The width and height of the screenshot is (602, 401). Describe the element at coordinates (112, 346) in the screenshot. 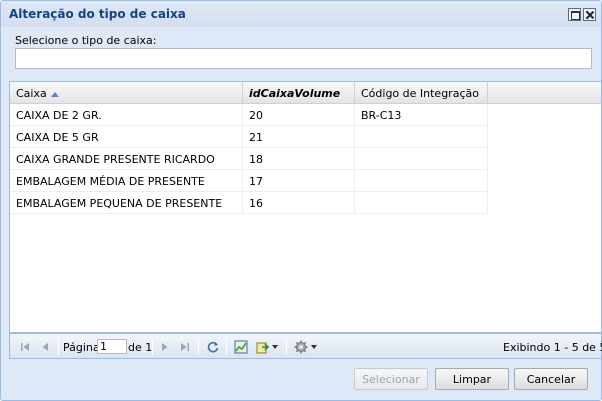

I see `page-number-input` at that location.